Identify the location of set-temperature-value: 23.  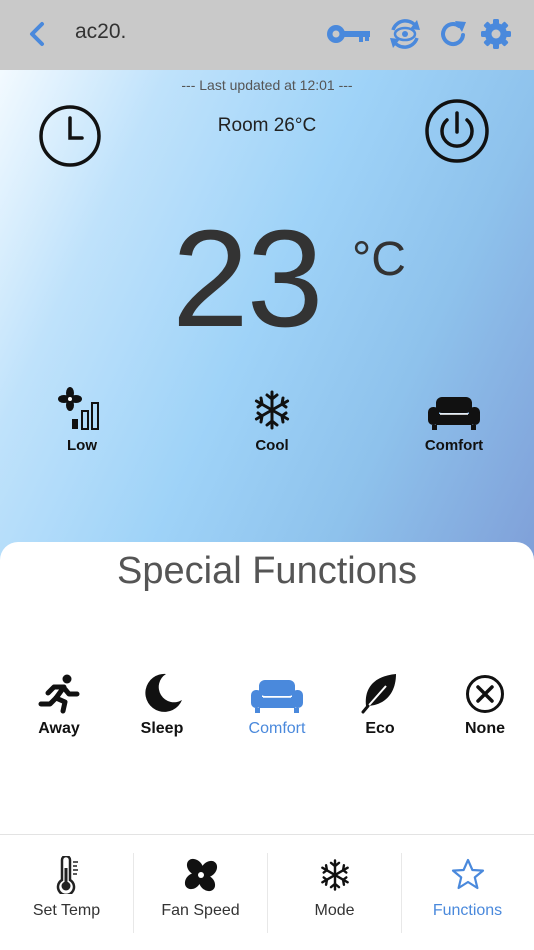
(247, 279).